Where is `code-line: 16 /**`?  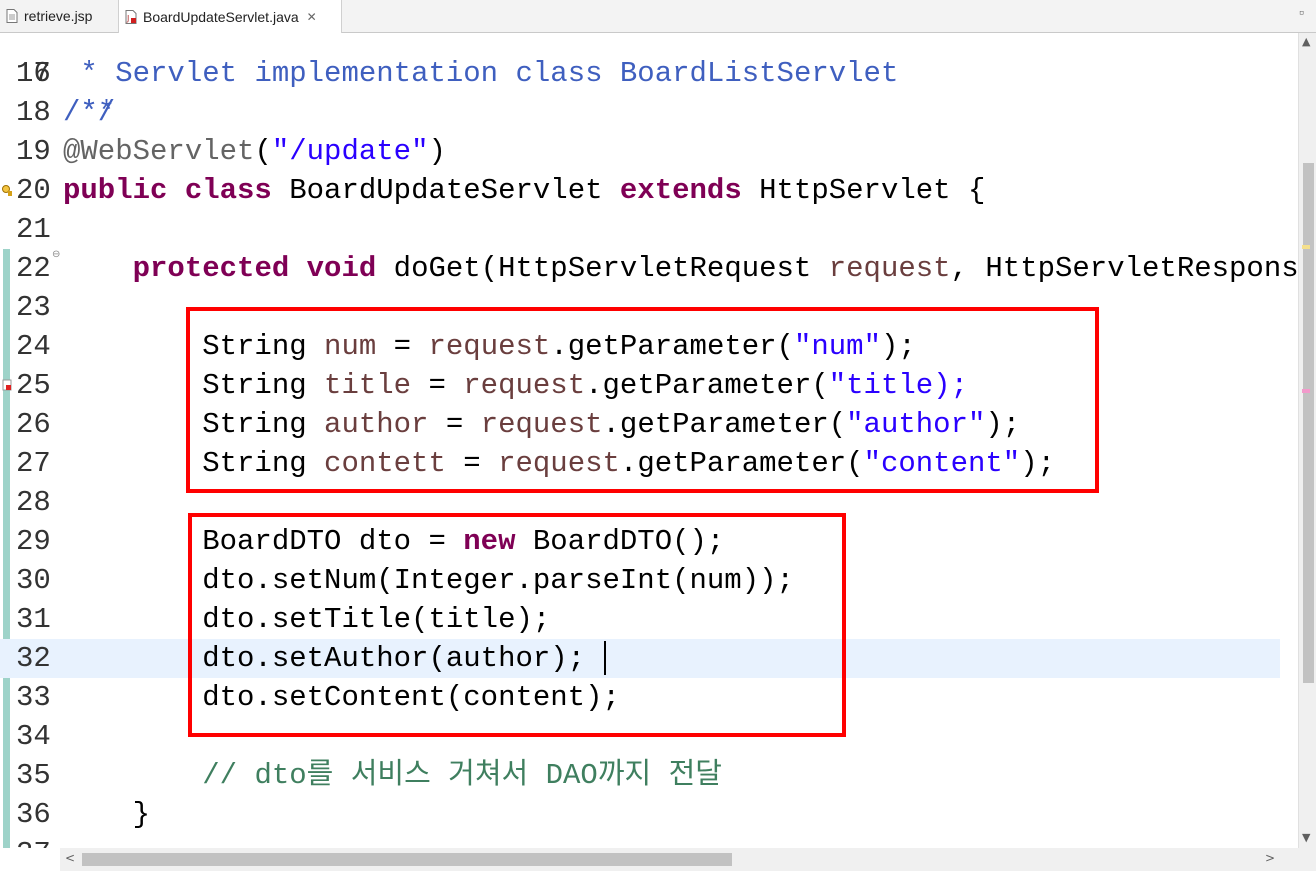 code-line: 16 /** is located at coordinates (640, 81).